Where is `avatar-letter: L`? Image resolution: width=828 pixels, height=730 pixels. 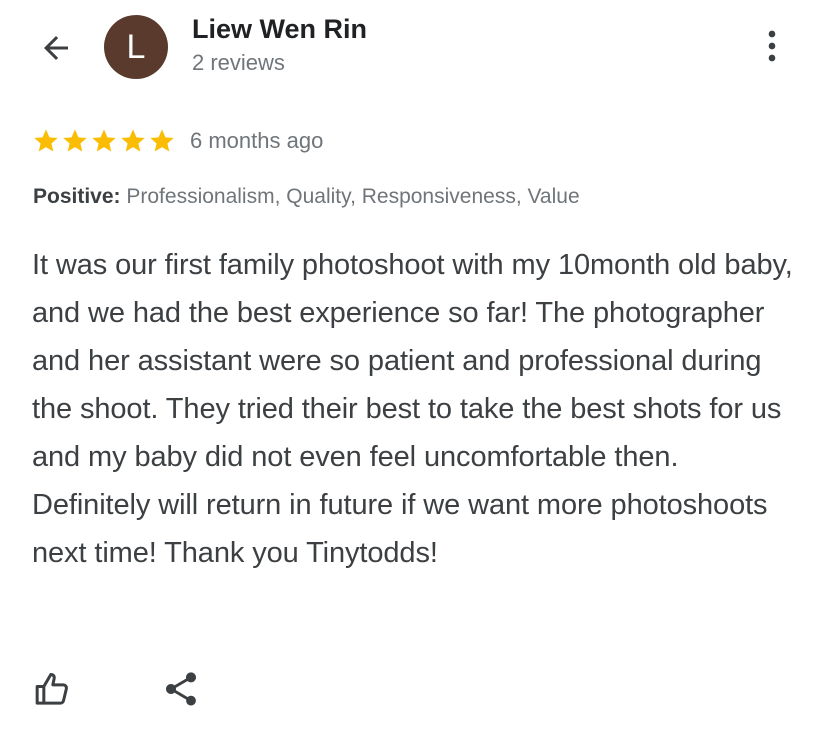 avatar-letter: L is located at coordinates (136, 46).